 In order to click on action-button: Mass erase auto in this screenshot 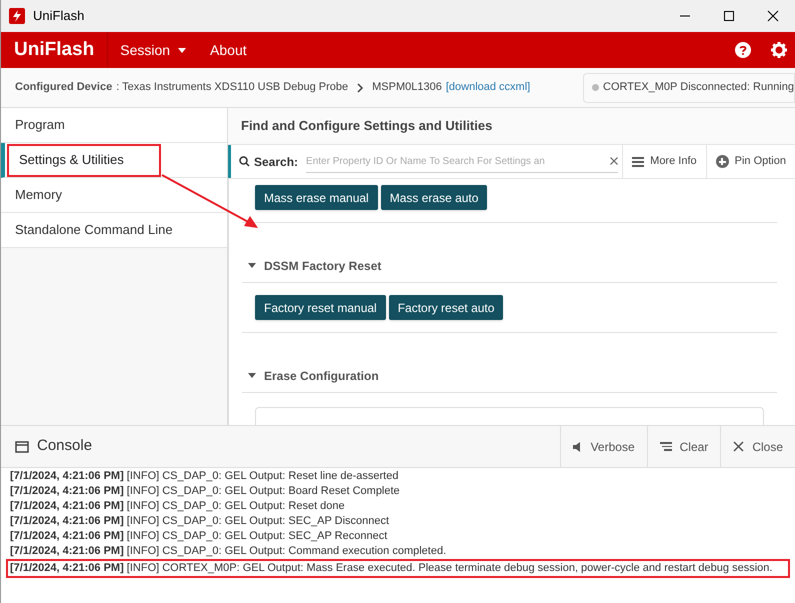, I will do `click(434, 197)`.